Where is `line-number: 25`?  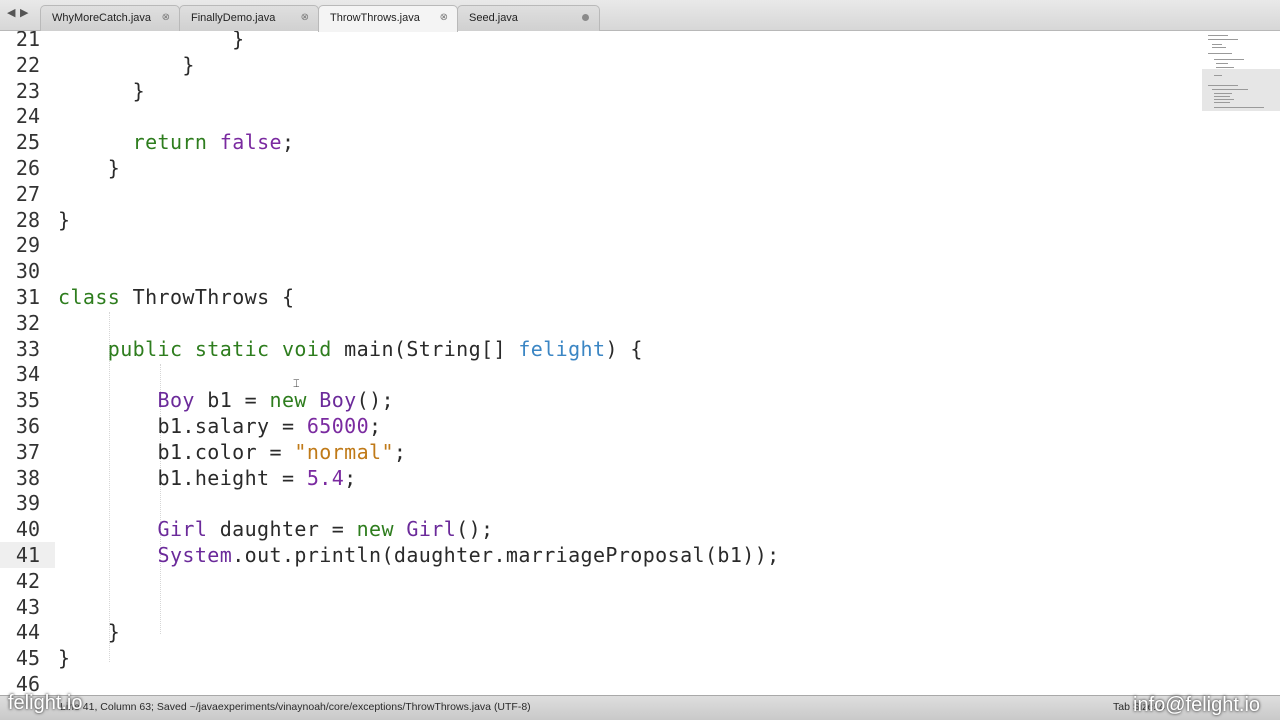
line-number: 25 is located at coordinates (27, 142).